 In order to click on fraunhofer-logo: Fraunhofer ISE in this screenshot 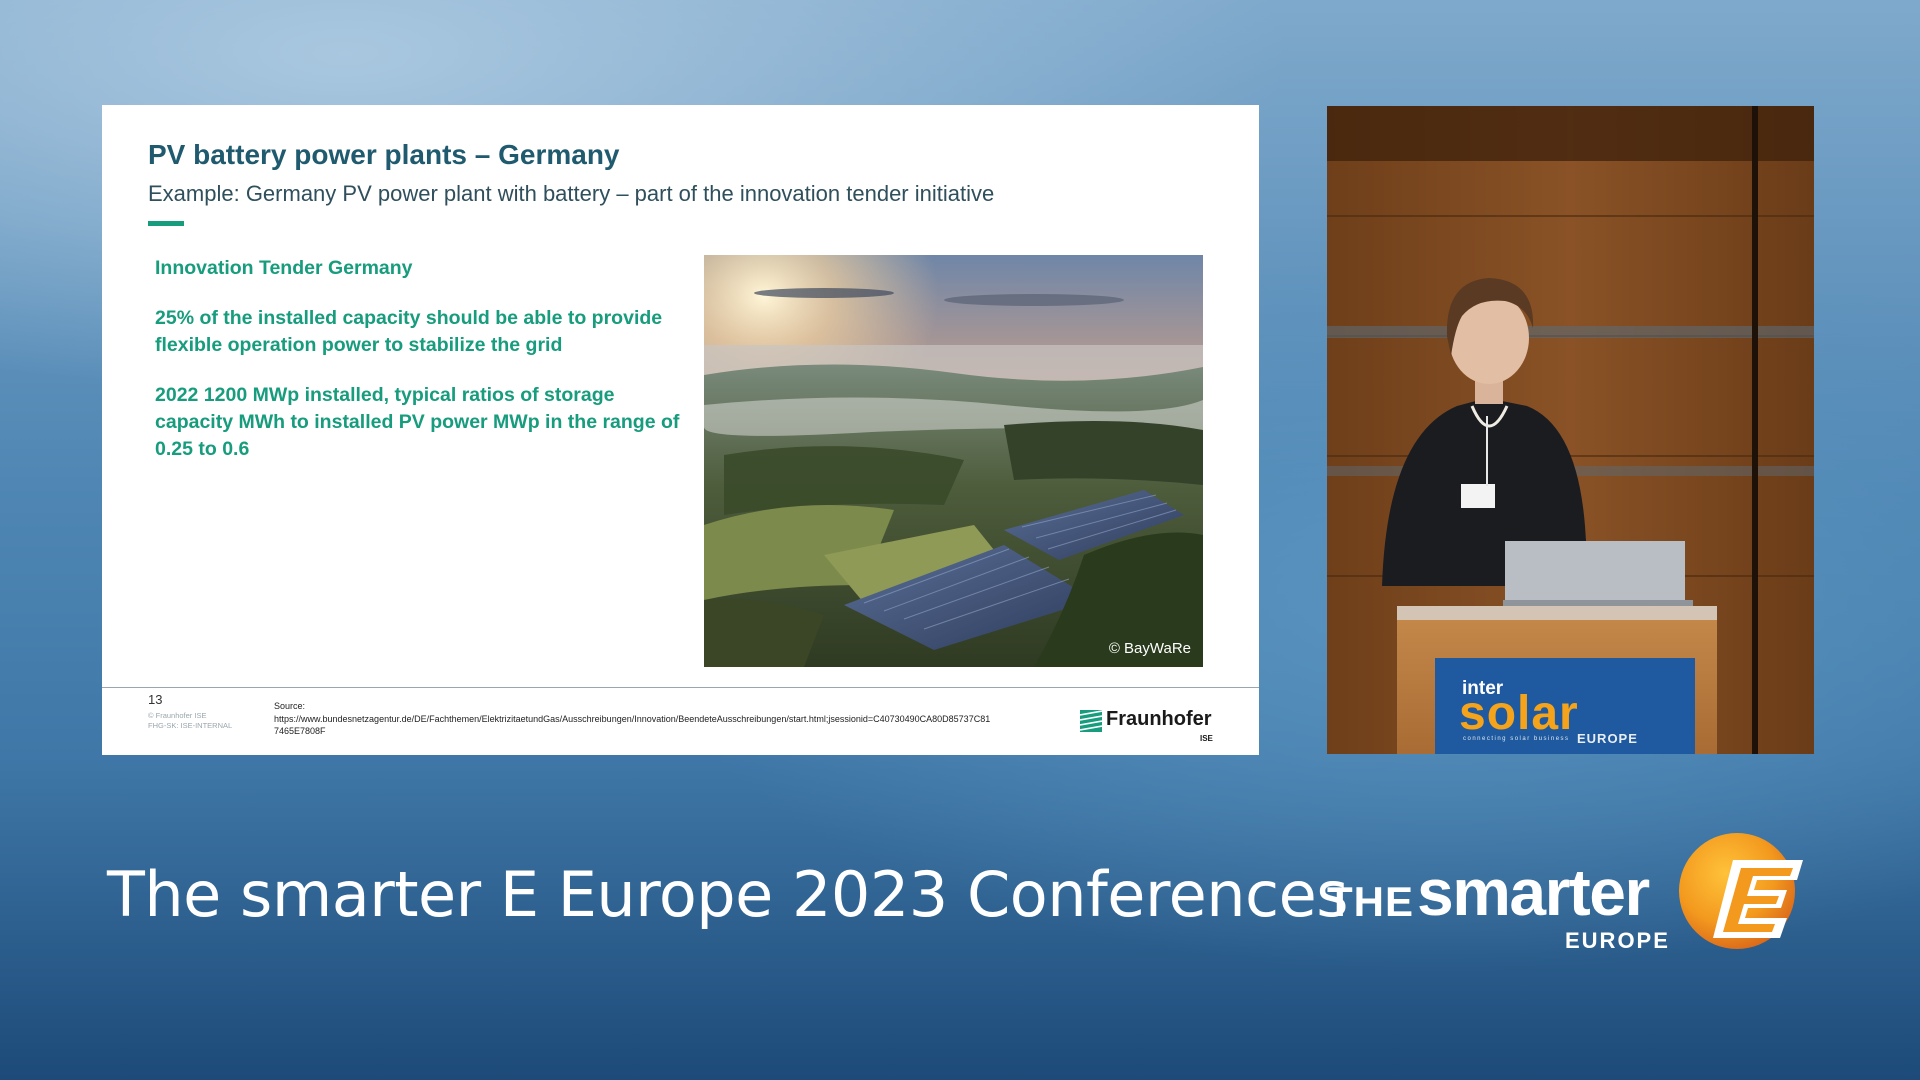, I will do `click(1150, 726)`.